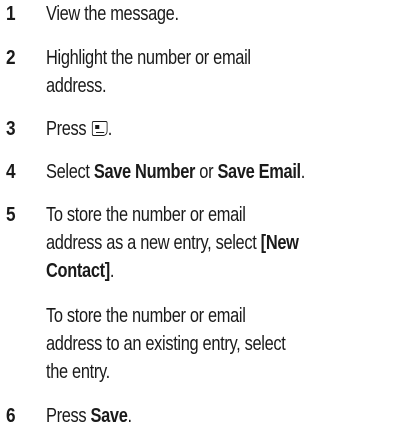 The height and width of the screenshot is (437, 393). What do you see at coordinates (11, 129) in the screenshot?
I see `step-number: 3` at bounding box center [11, 129].